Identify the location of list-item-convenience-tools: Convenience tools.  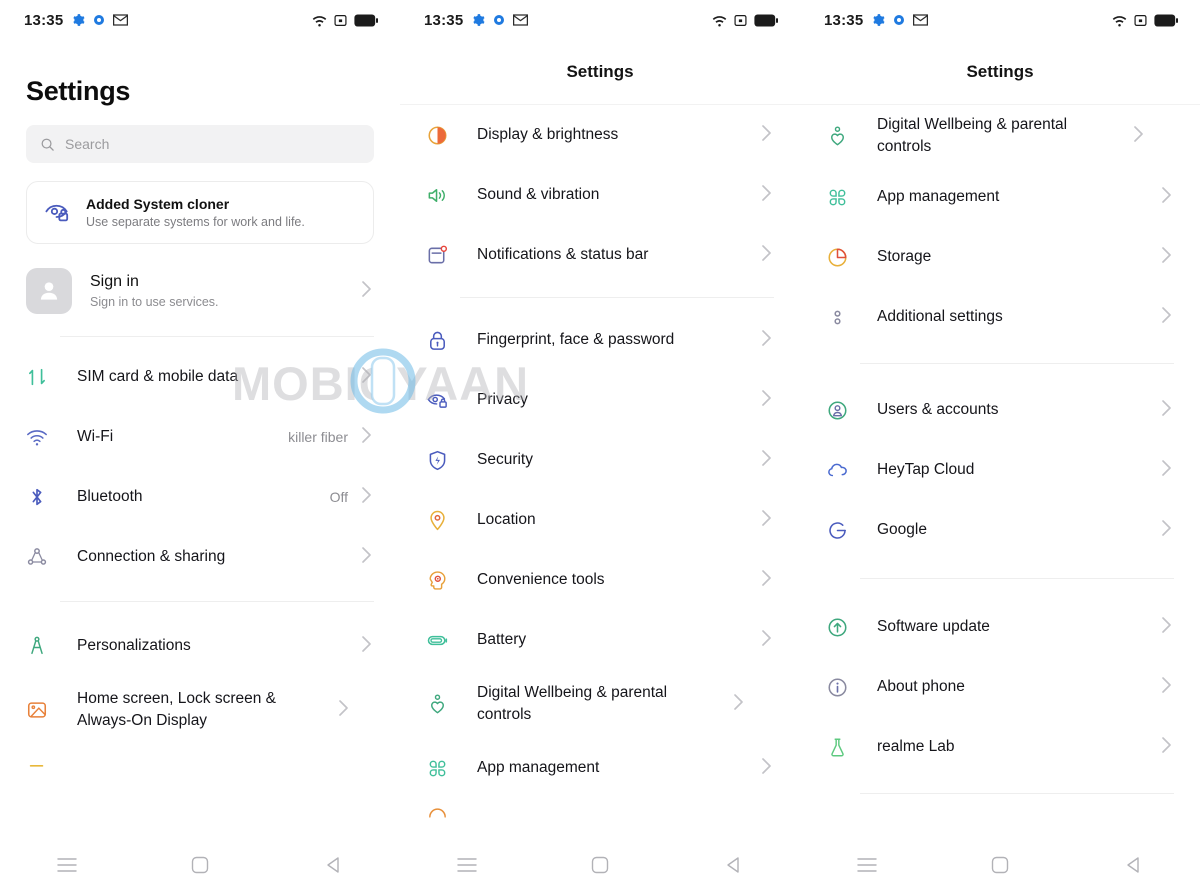
(600, 580).